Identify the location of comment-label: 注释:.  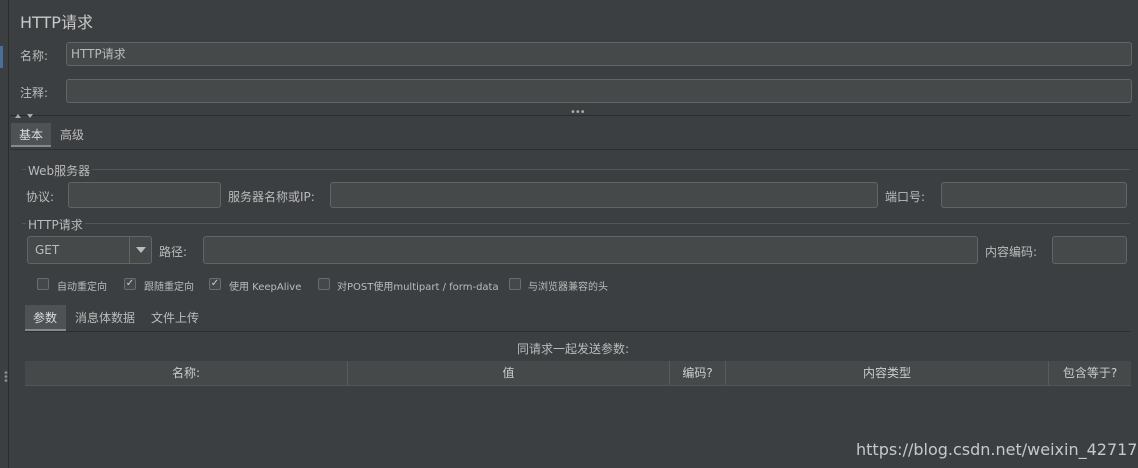
(34, 93).